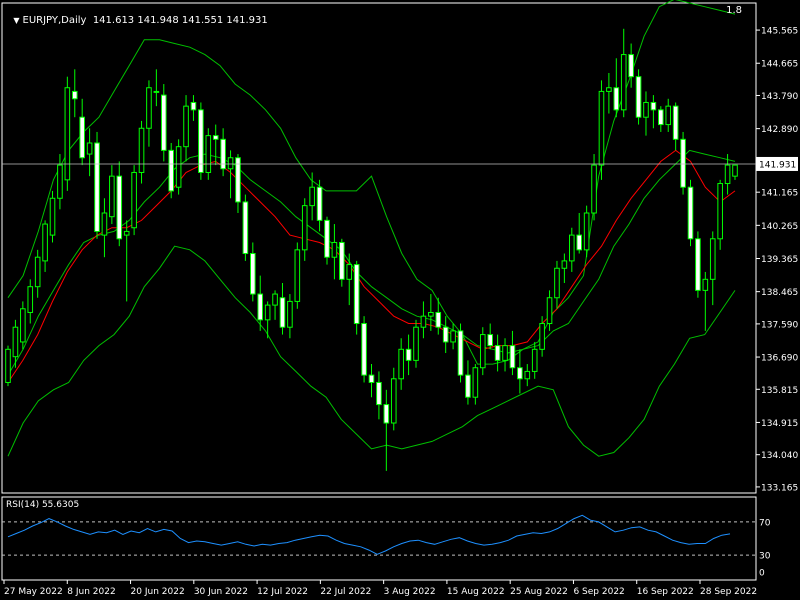 Image resolution: width=800 pixels, height=600 pixels. What do you see at coordinates (221, 592) in the screenshot?
I see `time-tick-label: 30 Jun 2022` at bounding box center [221, 592].